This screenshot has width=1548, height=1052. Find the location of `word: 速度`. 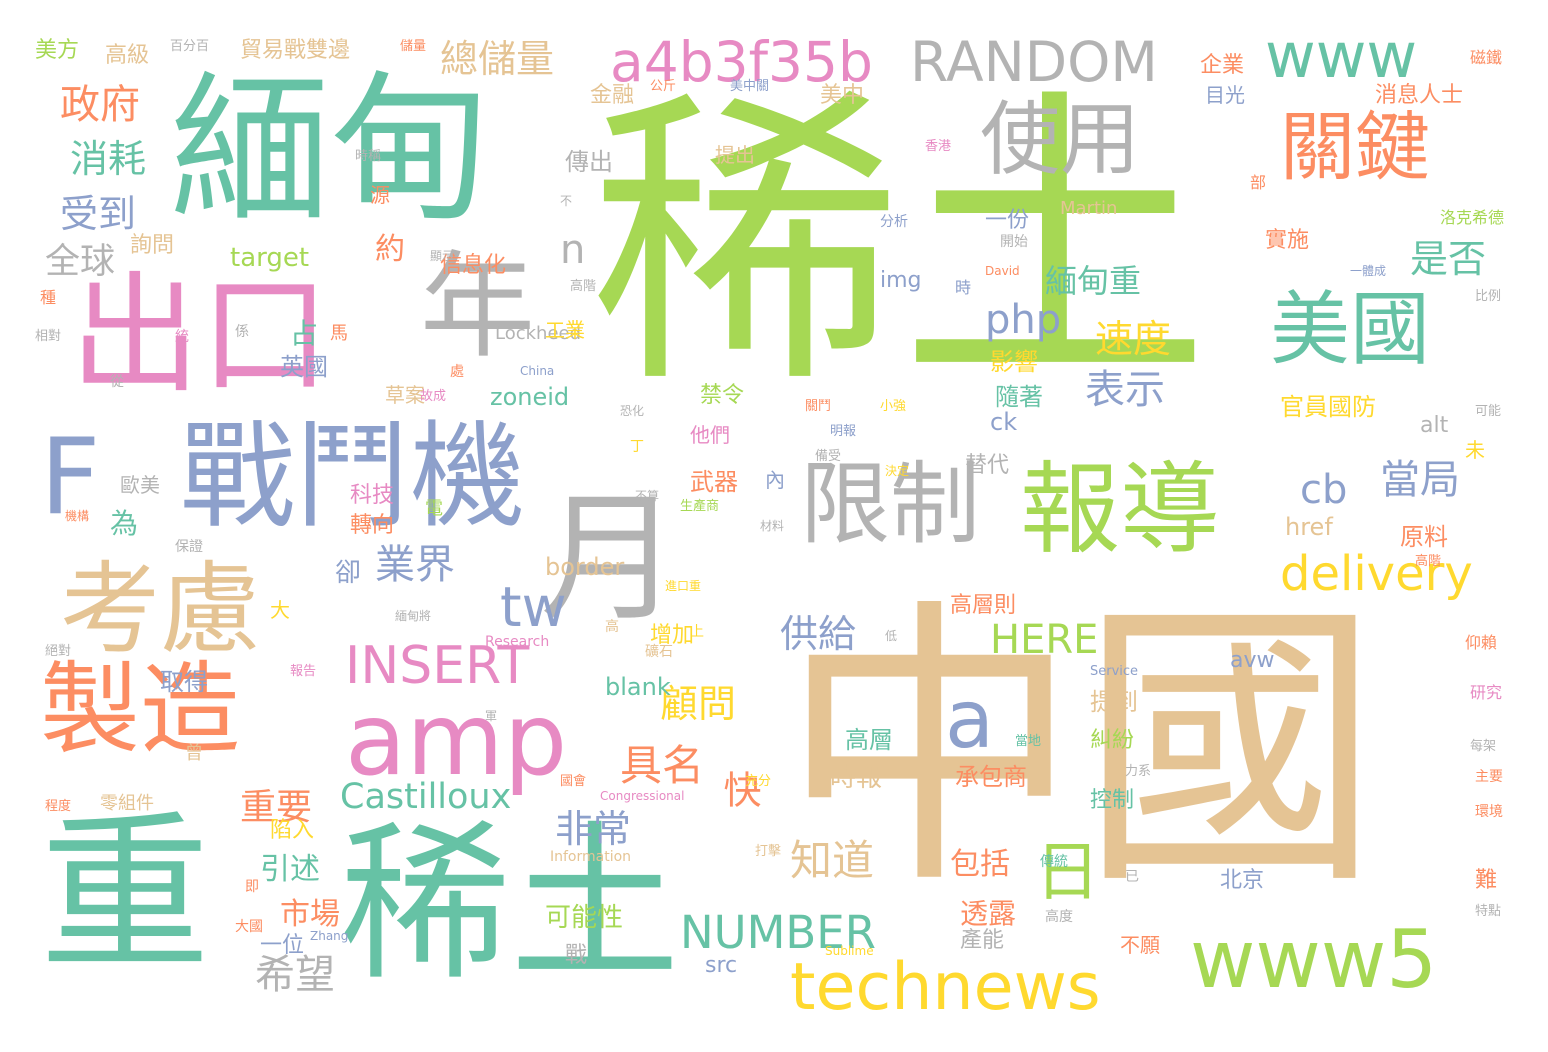

word: 速度 is located at coordinates (1133, 339).